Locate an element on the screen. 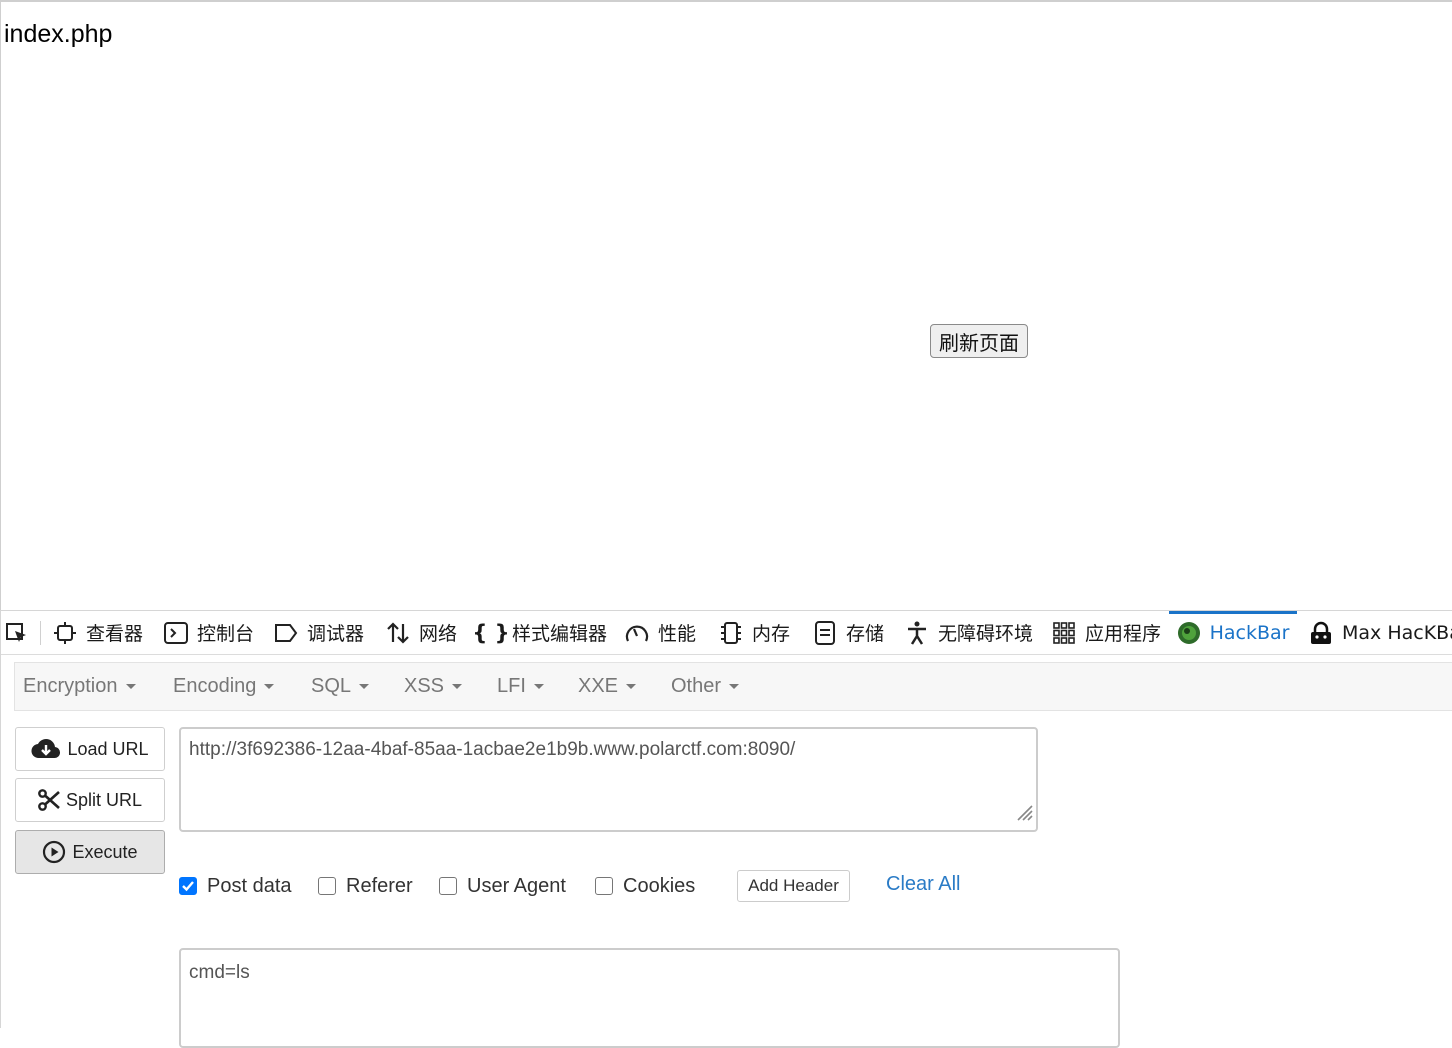 This screenshot has width=1452, height=1048. network-icon is located at coordinates (398, 633).